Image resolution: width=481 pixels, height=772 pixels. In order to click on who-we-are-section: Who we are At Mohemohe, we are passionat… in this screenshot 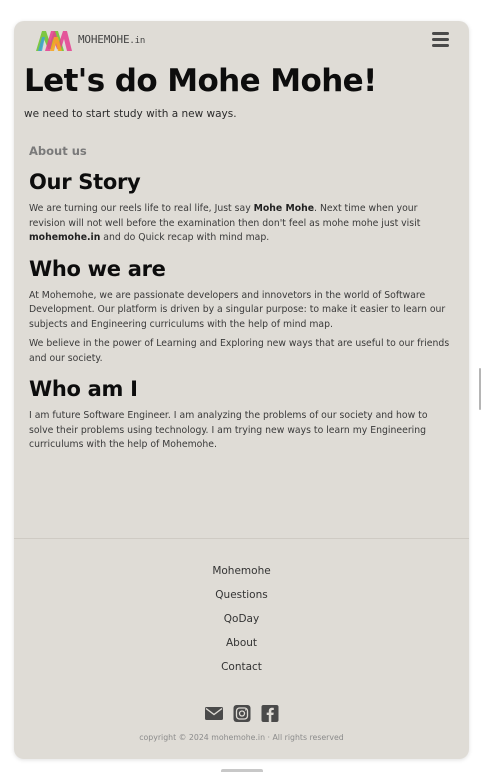, I will do `click(240, 312)`.